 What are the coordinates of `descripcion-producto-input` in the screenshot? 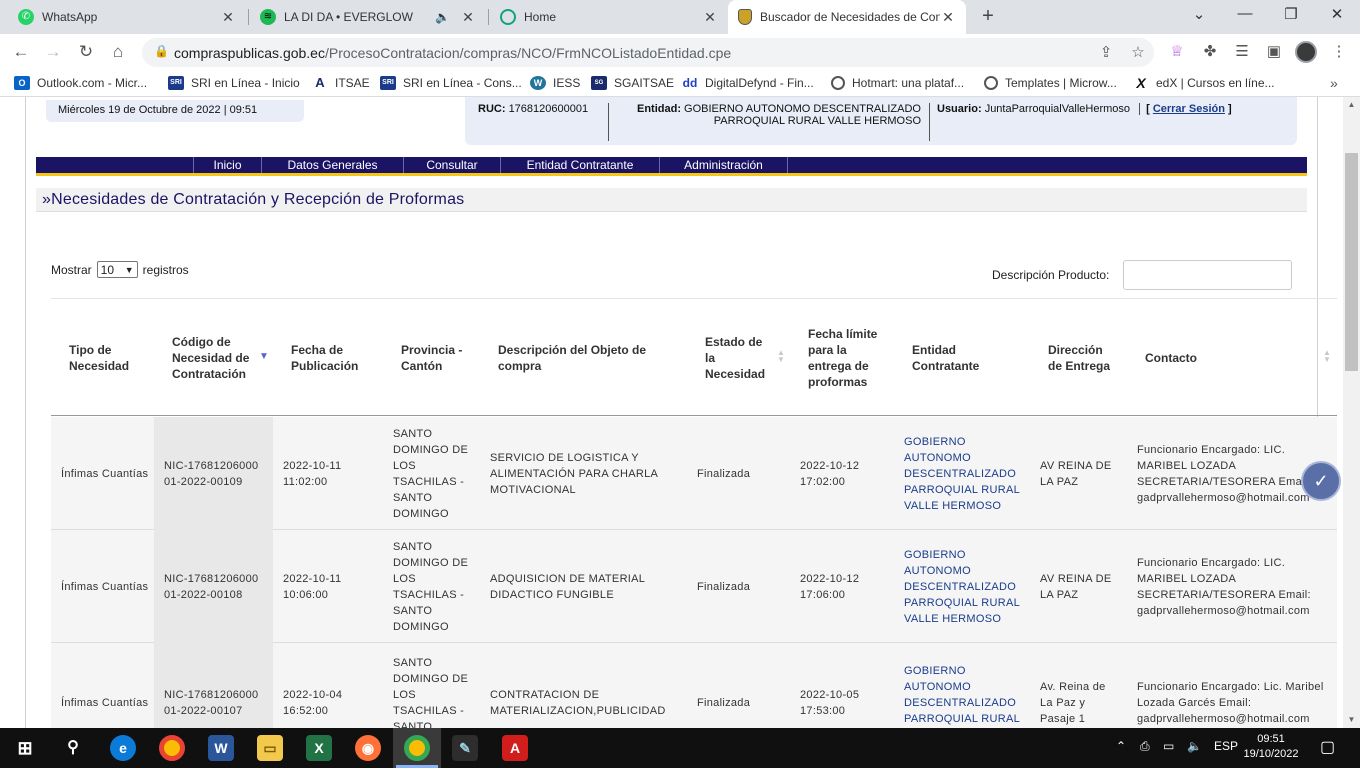 It's located at (1207, 275).